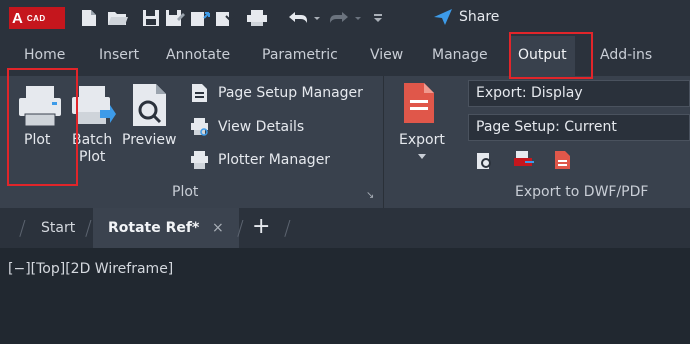 The image size is (690, 344). What do you see at coordinates (90, 269) in the screenshot?
I see `viewport-controls: [−][Top][2D Wireframe]` at bounding box center [90, 269].